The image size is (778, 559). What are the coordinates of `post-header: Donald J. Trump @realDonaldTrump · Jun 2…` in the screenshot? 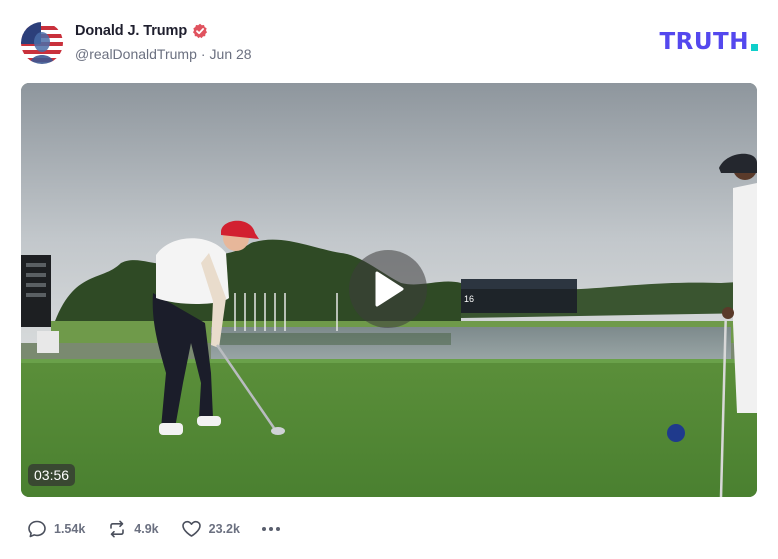 It's located at (389, 43).